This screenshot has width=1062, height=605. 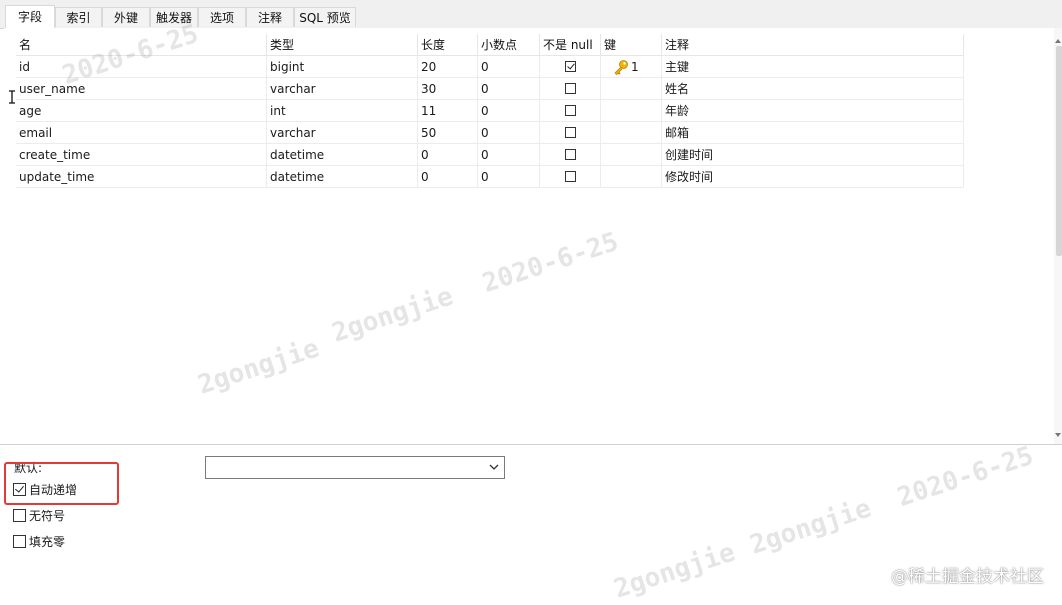 I want to click on field-length-cell: 30, so click(x=448, y=89).